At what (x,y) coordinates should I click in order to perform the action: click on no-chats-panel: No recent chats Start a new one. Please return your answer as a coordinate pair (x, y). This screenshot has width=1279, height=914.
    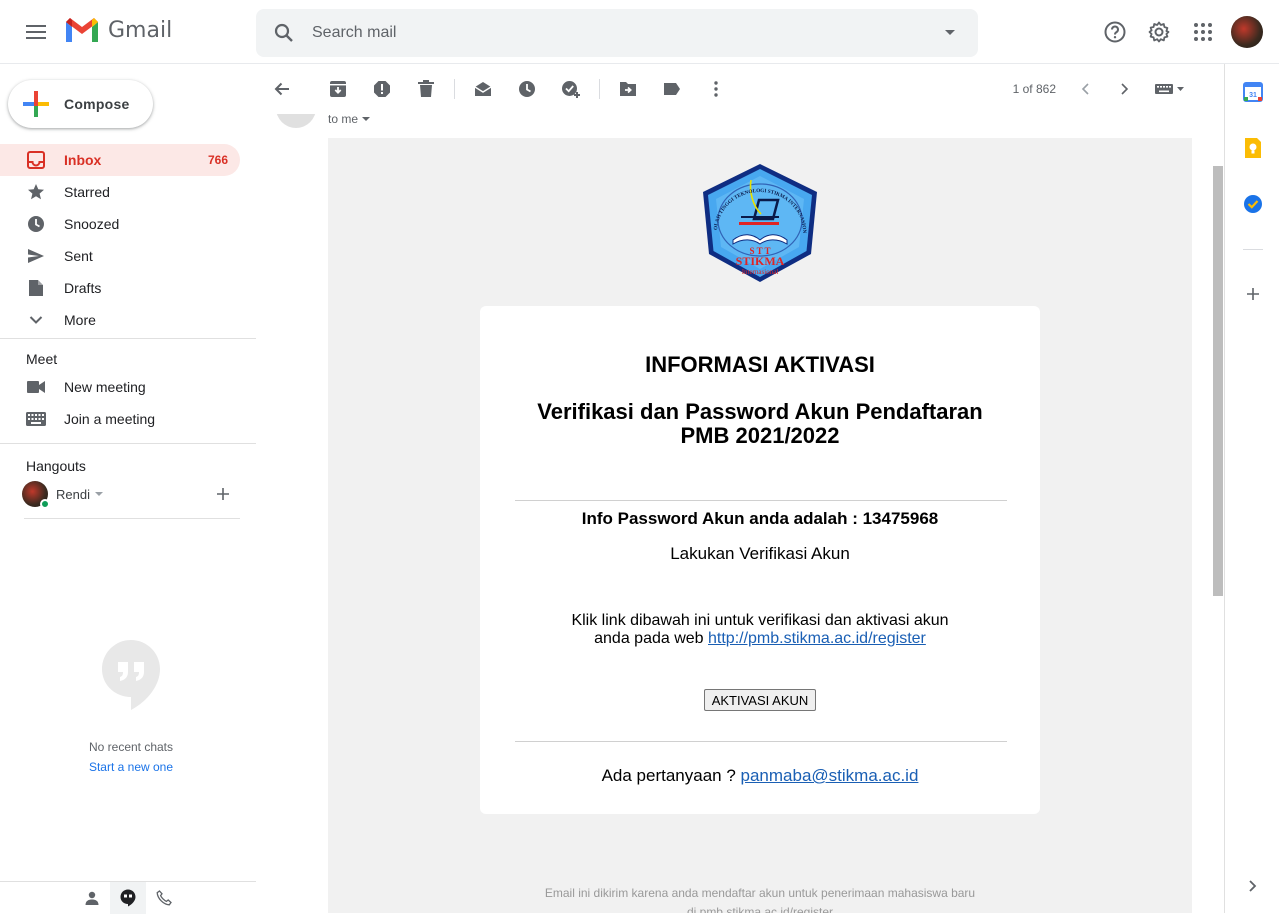
    Looking at the image, I should click on (131, 706).